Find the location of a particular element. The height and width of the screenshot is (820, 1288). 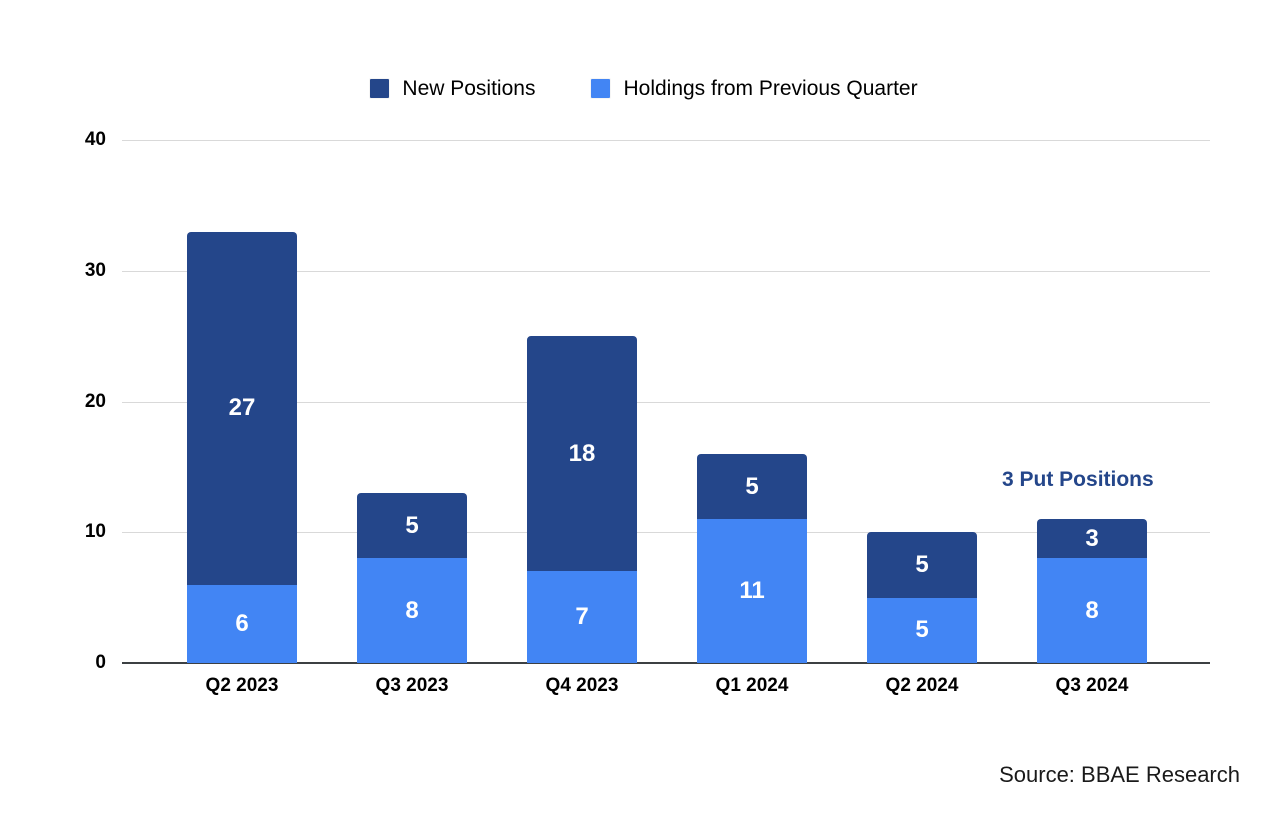

bar-value-label: 7 is located at coordinates (582, 617).